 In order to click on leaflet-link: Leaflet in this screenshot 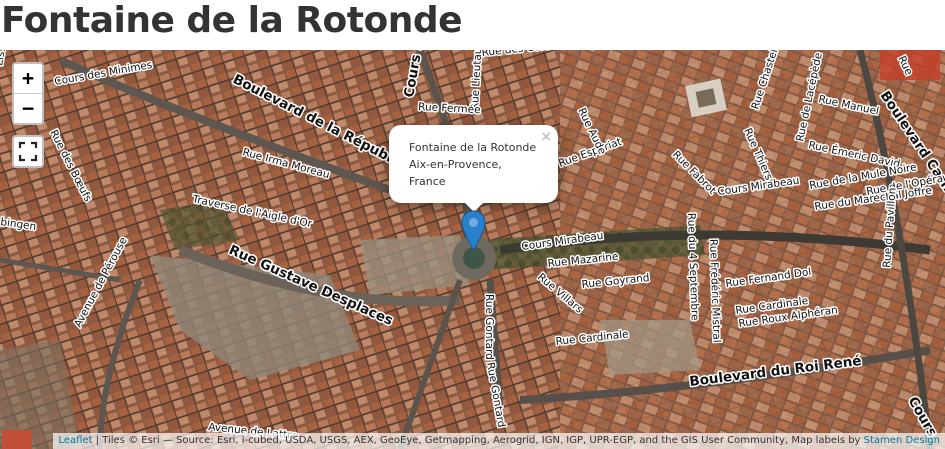, I will do `click(75, 440)`.